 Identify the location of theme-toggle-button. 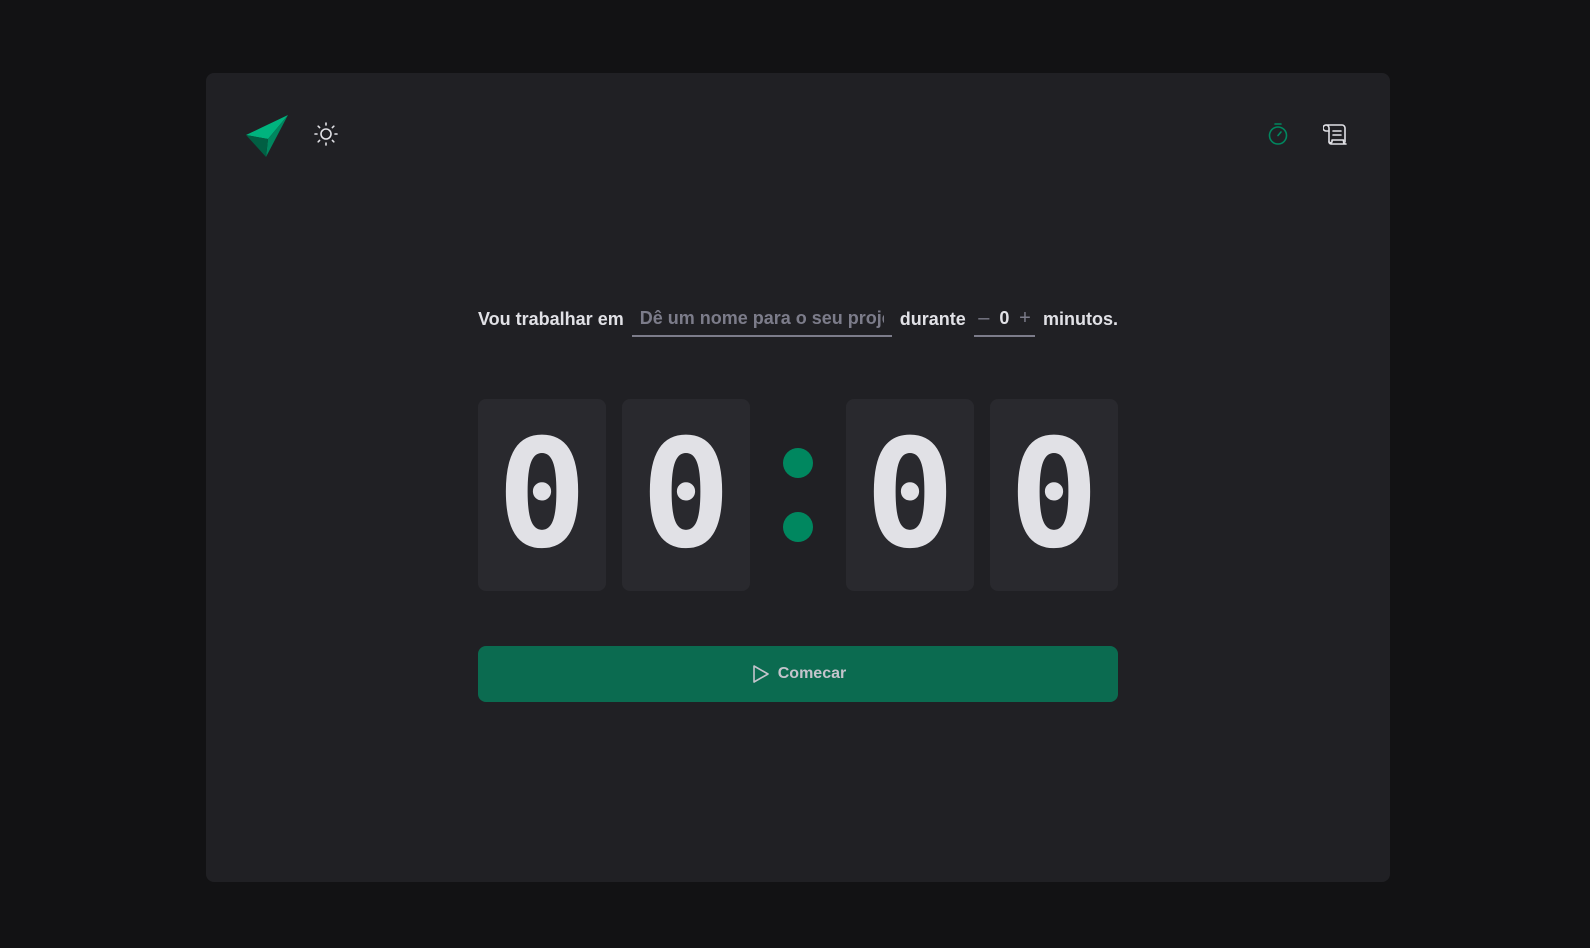
(326, 136).